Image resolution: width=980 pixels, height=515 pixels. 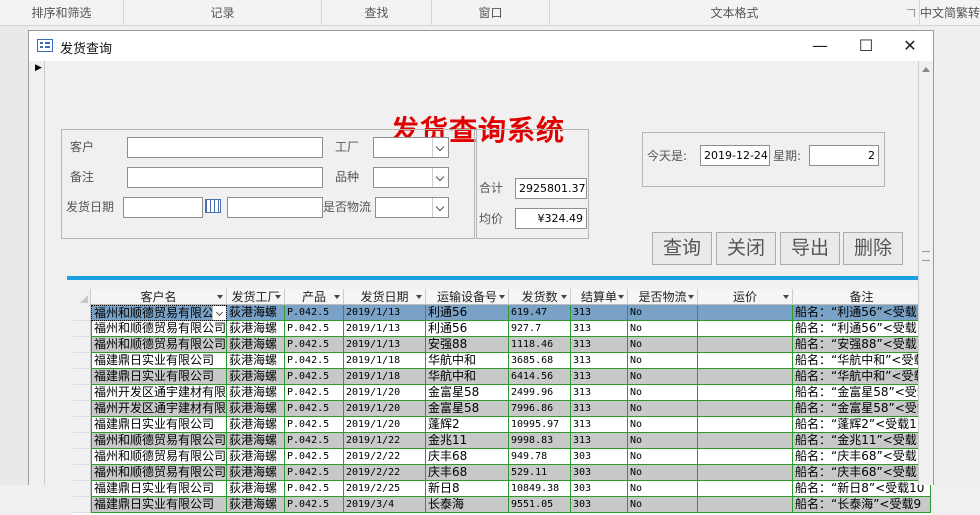 I want to click on column-header-ship-date: 发货日期, so click(x=385, y=297).